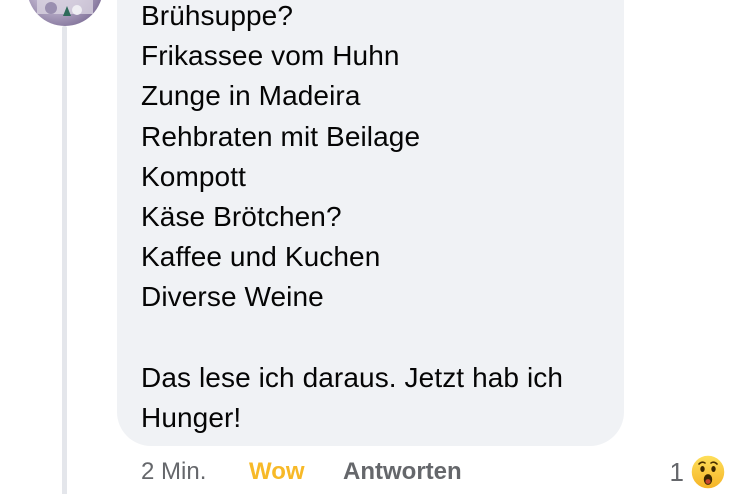 The height and width of the screenshot is (494, 750). What do you see at coordinates (676, 471) in the screenshot?
I see `reaction-count: 1` at bounding box center [676, 471].